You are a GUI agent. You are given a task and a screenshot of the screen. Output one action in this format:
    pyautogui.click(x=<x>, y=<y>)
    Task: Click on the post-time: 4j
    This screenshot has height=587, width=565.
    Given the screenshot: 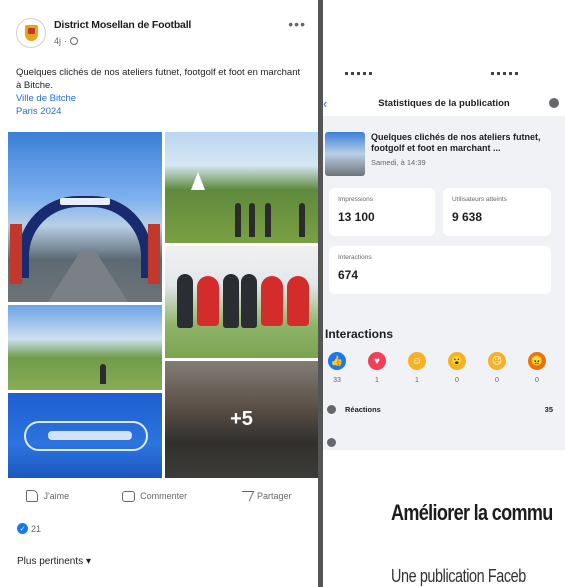 What is the action you would take?
    pyautogui.click(x=57, y=41)
    